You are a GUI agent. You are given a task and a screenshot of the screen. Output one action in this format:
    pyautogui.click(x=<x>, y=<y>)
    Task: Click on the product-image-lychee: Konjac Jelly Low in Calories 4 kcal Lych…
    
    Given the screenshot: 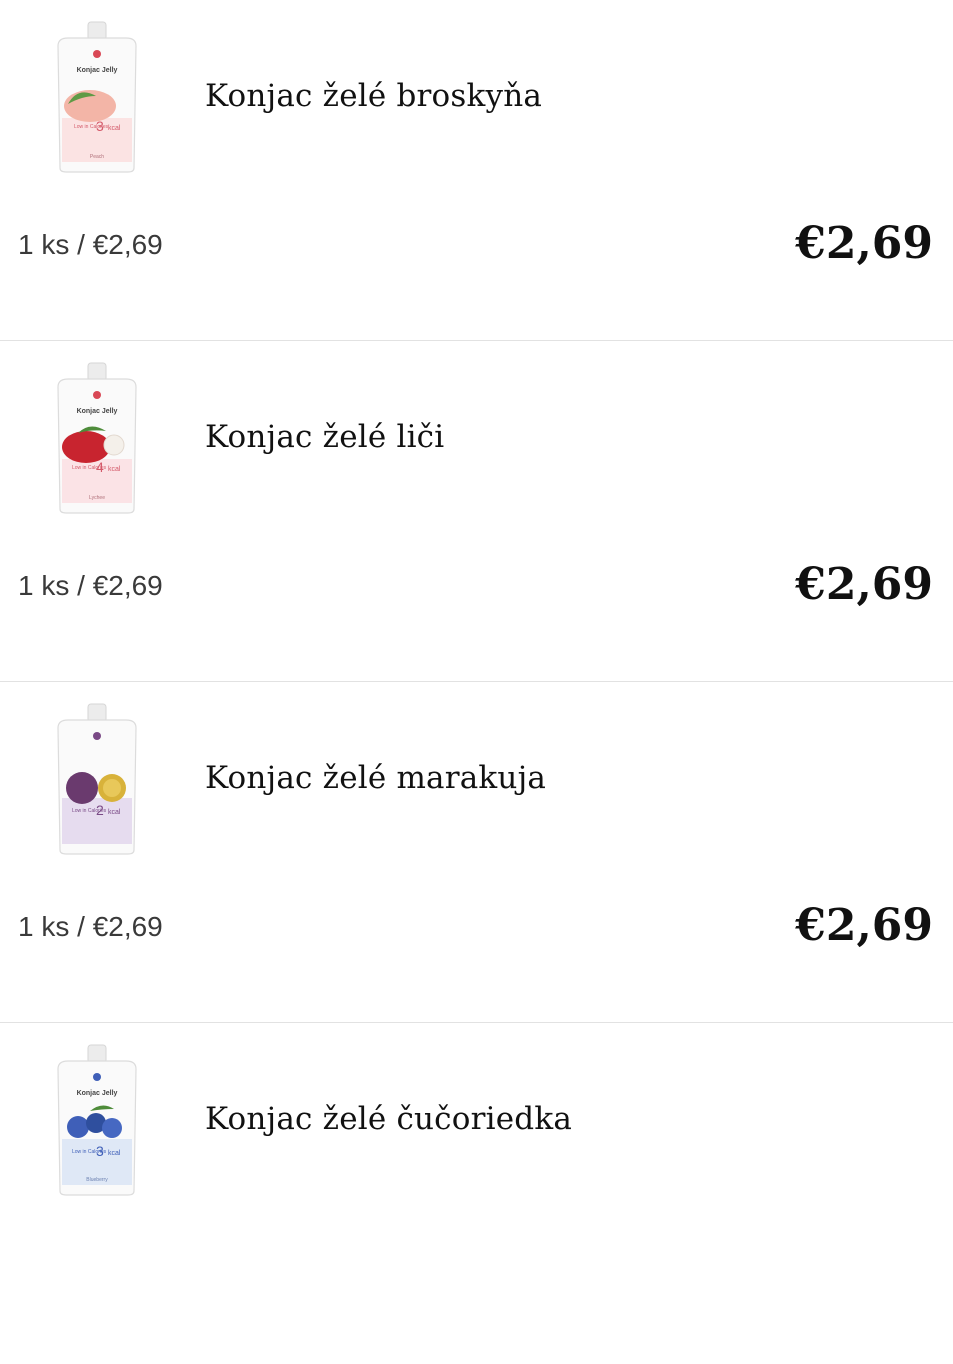 What is the action you would take?
    pyautogui.click(x=97, y=439)
    